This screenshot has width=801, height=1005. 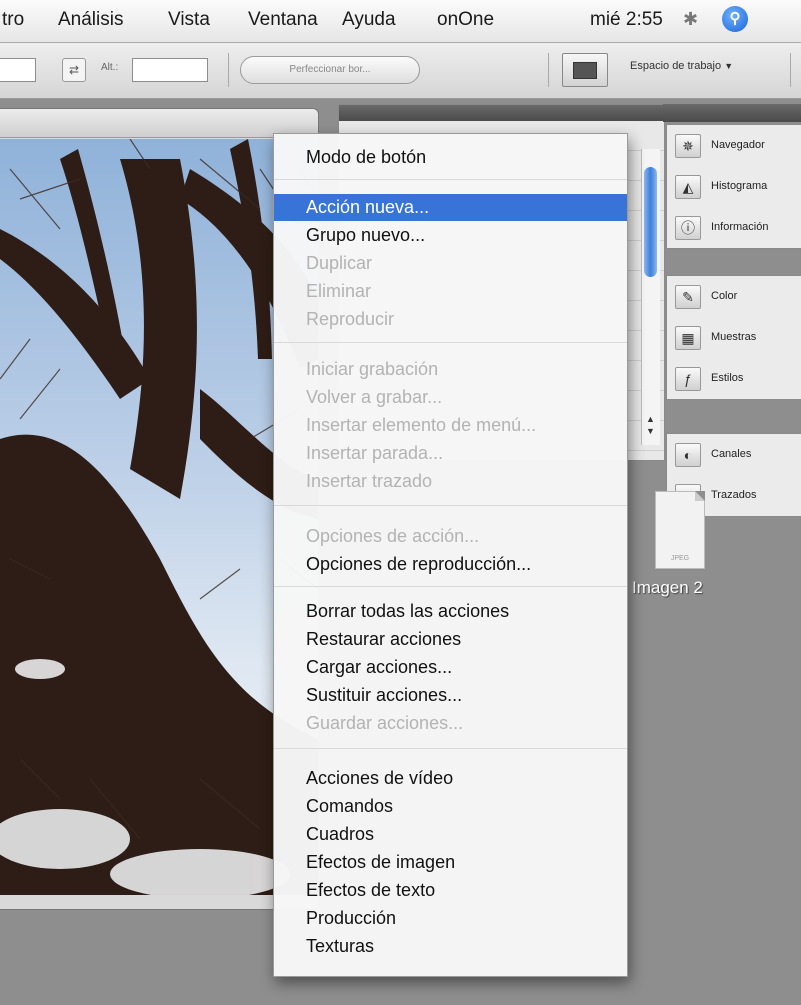 What do you see at coordinates (680, 558) in the screenshot?
I see `file-extension: JPEG` at bounding box center [680, 558].